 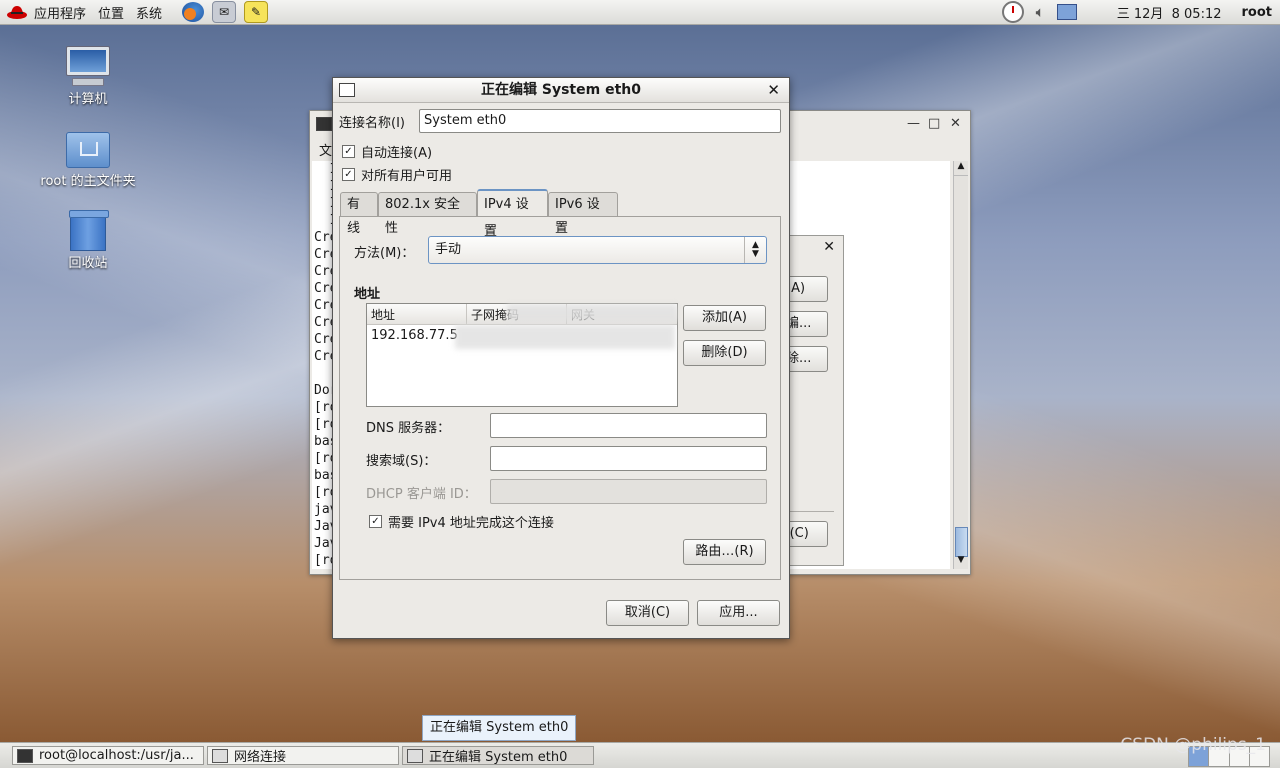 I want to click on tab-ipv4-settings: IPv4 设置, so click(x=512, y=203).